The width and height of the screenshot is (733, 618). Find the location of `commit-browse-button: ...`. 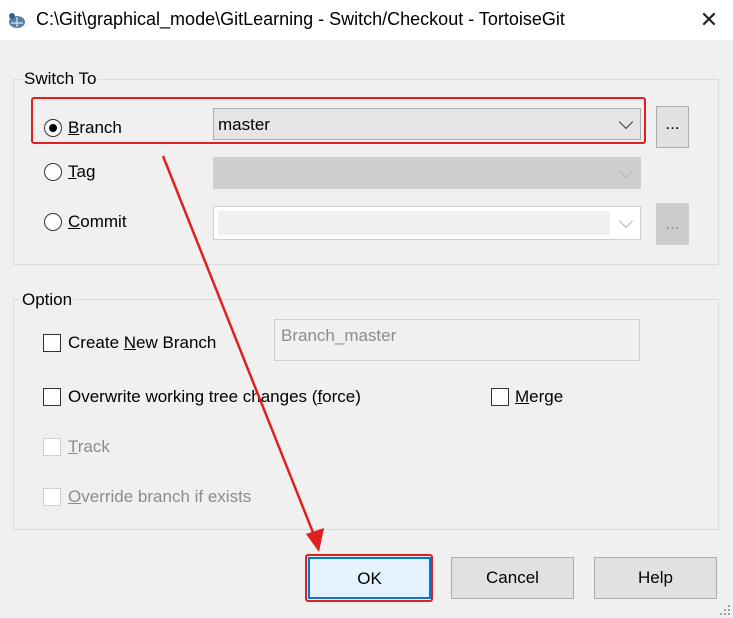

commit-browse-button: ... is located at coordinates (672, 224).